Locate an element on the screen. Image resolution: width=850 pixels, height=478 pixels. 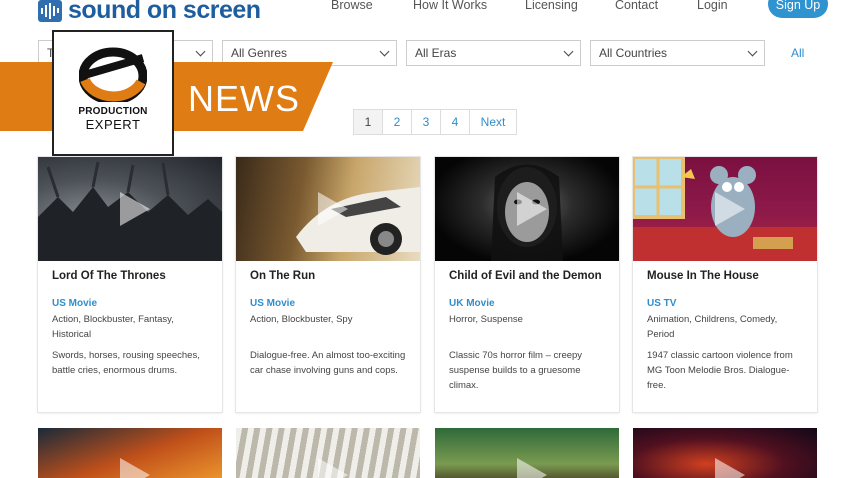
all-filter-link: All is located at coordinates (797, 53).